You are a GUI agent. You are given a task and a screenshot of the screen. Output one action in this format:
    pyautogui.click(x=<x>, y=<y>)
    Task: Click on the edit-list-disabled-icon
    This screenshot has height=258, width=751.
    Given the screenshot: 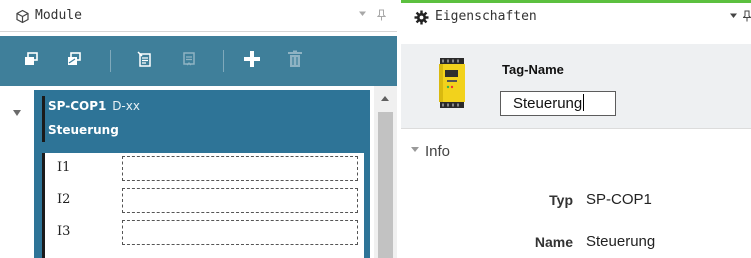 What is the action you would take?
    pyautogui.click(x=189, y=61)
    